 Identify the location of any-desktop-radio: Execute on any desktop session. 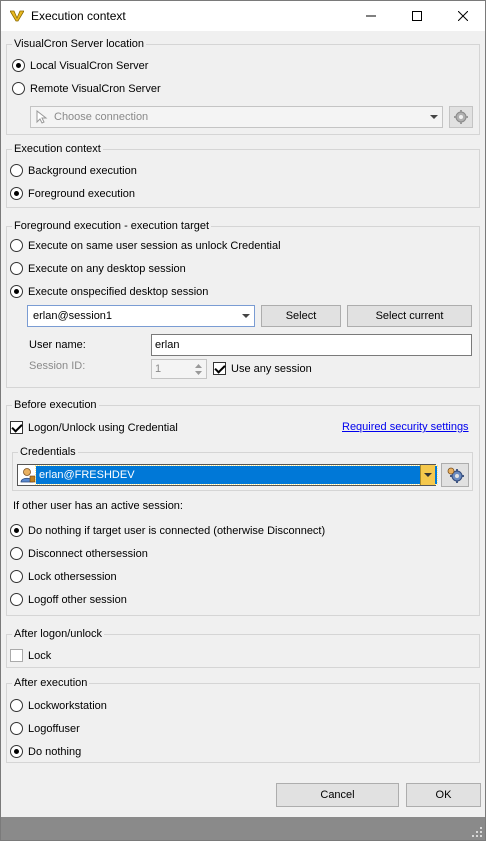
(98, 268).